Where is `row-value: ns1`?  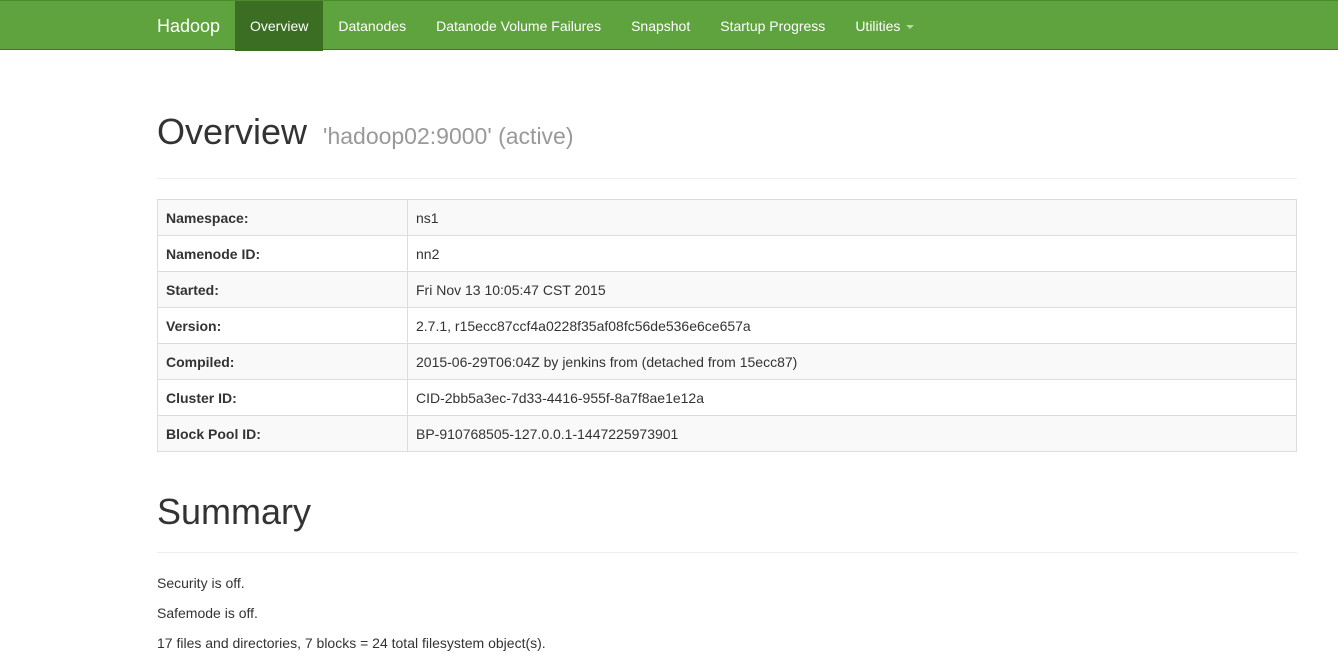
row-value: ns1 is located at coordinates (852, 217).